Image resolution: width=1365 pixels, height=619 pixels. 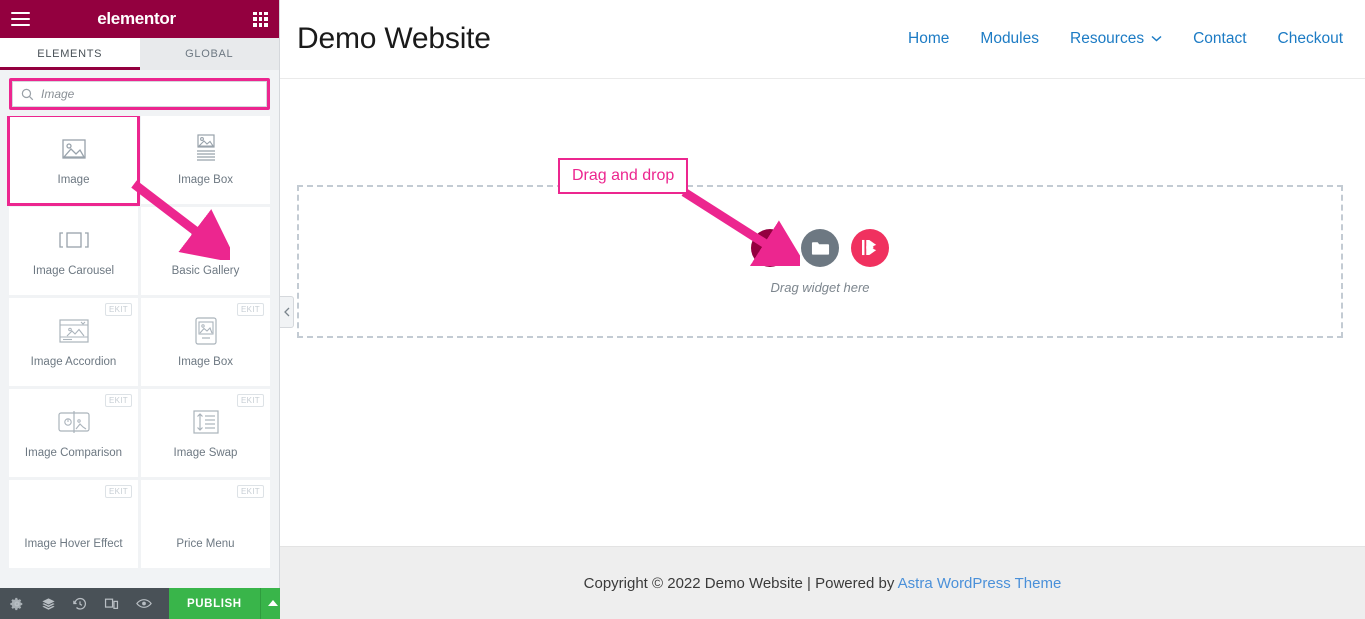 I want to click on panel-tabs: ELEMENTS GLOBAL, so click(x=139, y=54).